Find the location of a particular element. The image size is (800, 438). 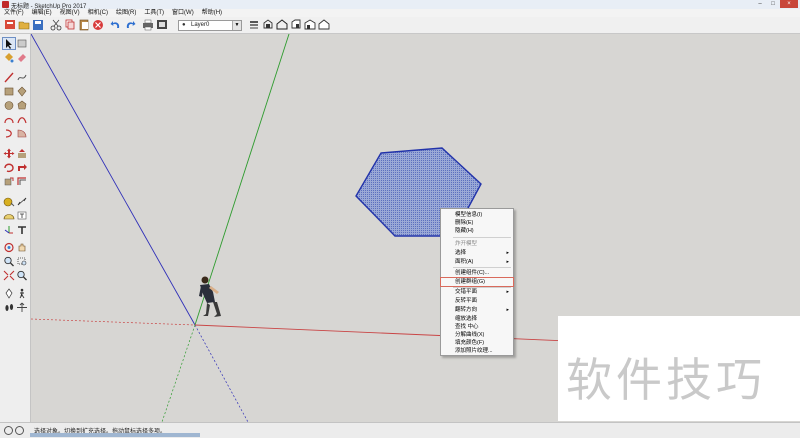

push-pull-icon is located at coordinates (22, 153).